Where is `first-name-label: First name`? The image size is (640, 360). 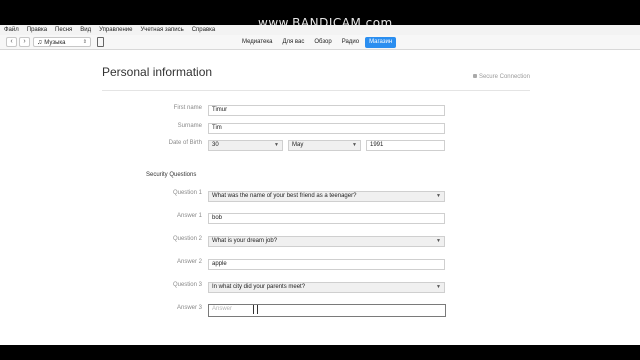 first-name-label: First name is located at coordinates (187, 108).